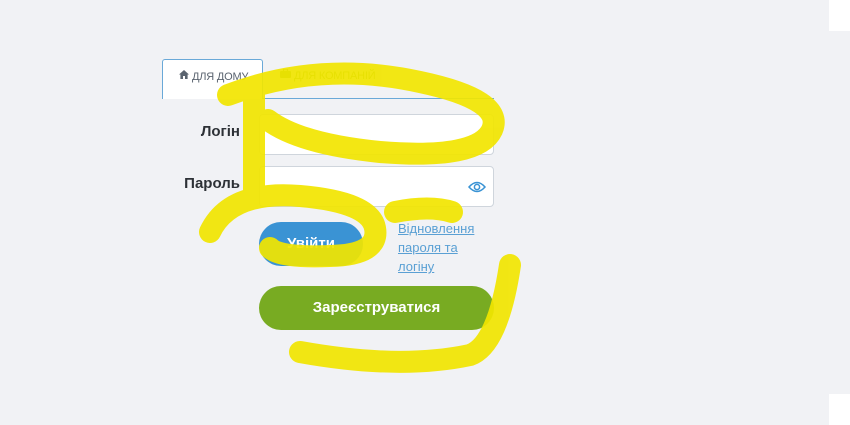 This screenshot has height=425, width=850. Describe the element at coordinates (311, 244) in the screenshot. I see `login-button: Увійти` at that location.